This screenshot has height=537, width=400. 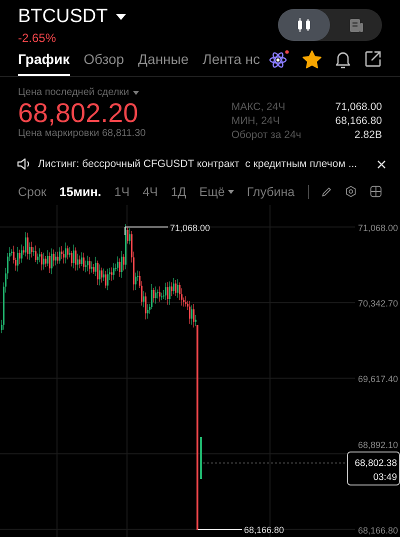 What do you see at coordinates (24, 164) in the screenshot?
I see `speaker-icon` at bounding box center [24, 164].